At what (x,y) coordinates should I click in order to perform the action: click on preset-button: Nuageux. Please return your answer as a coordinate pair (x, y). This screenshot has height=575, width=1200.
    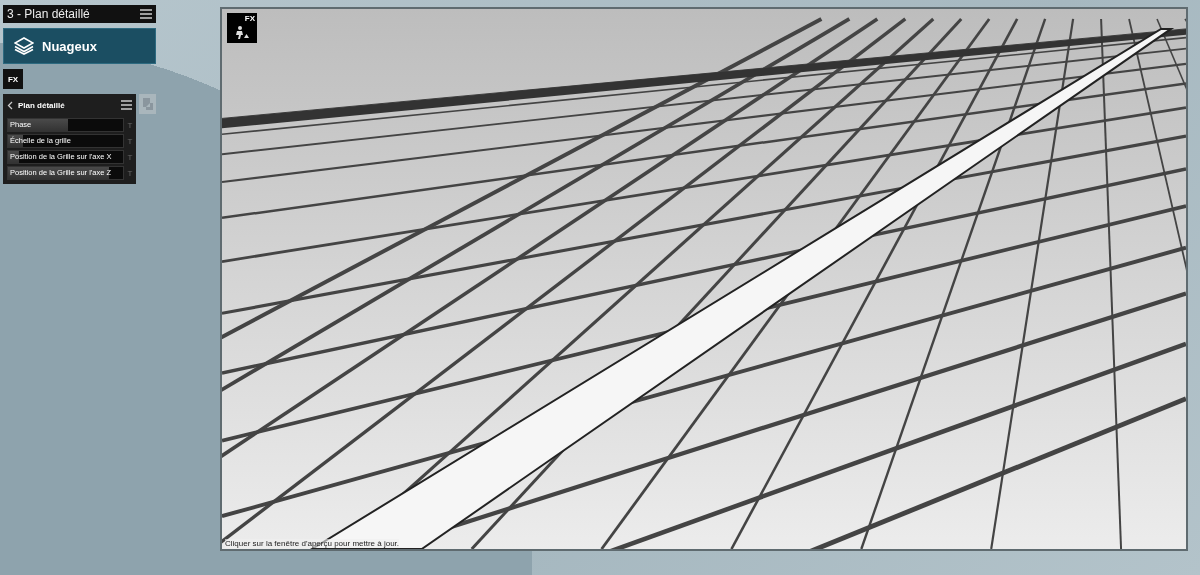
    Looking at the image, I should click on (79, 46).